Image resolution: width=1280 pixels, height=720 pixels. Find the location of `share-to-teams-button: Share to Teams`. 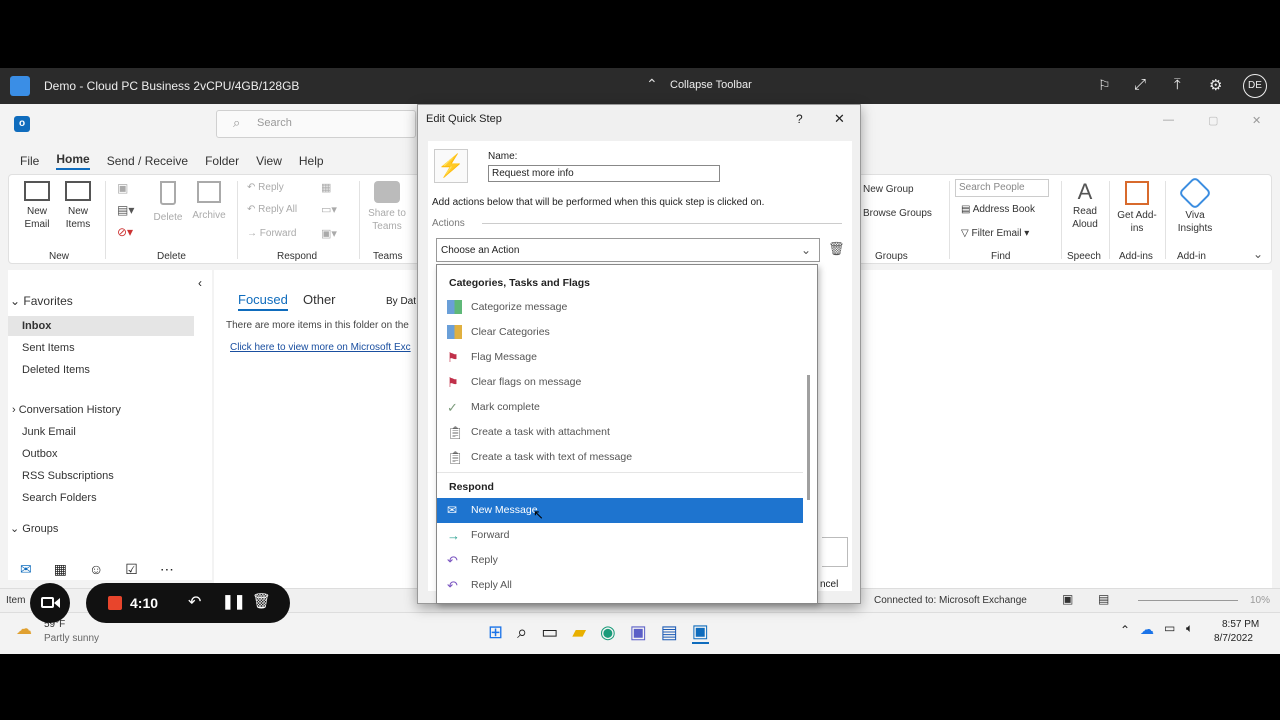

share-to-teams-button: Share to Teams is located at coordinates (387, 207).